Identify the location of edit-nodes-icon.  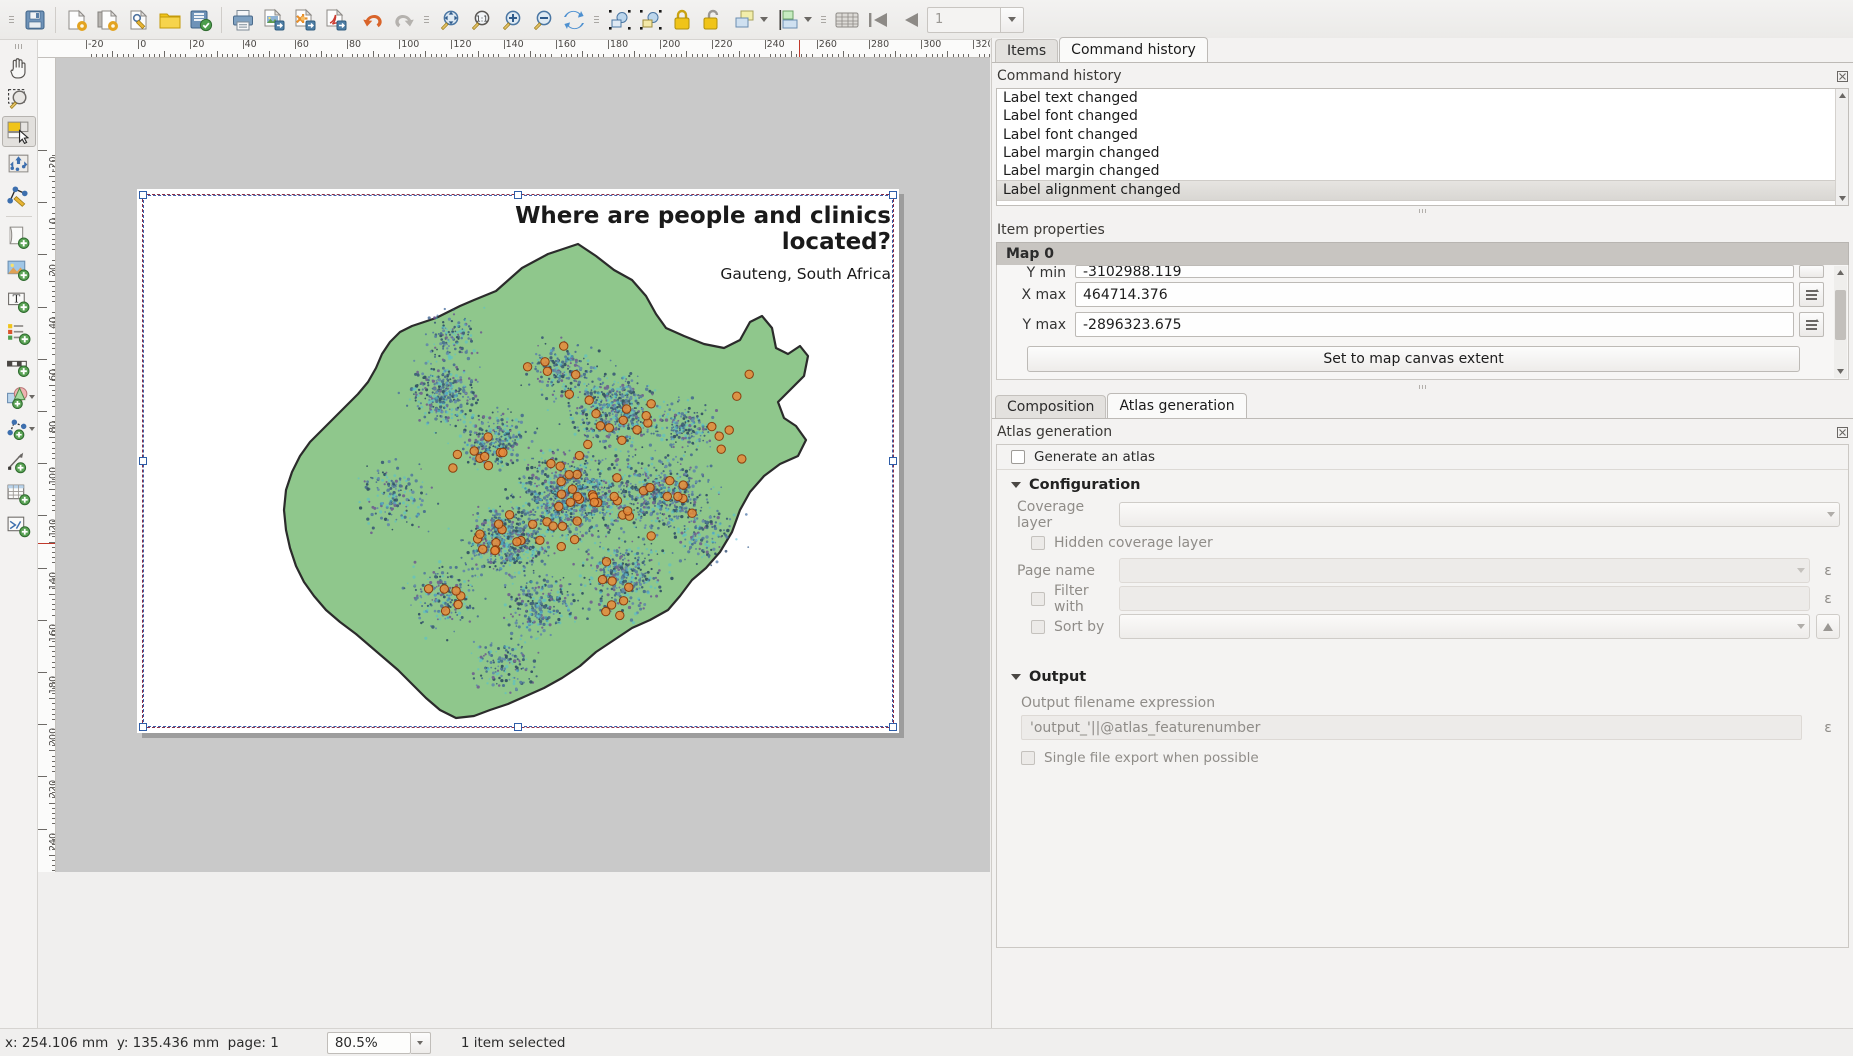
(19, 195).